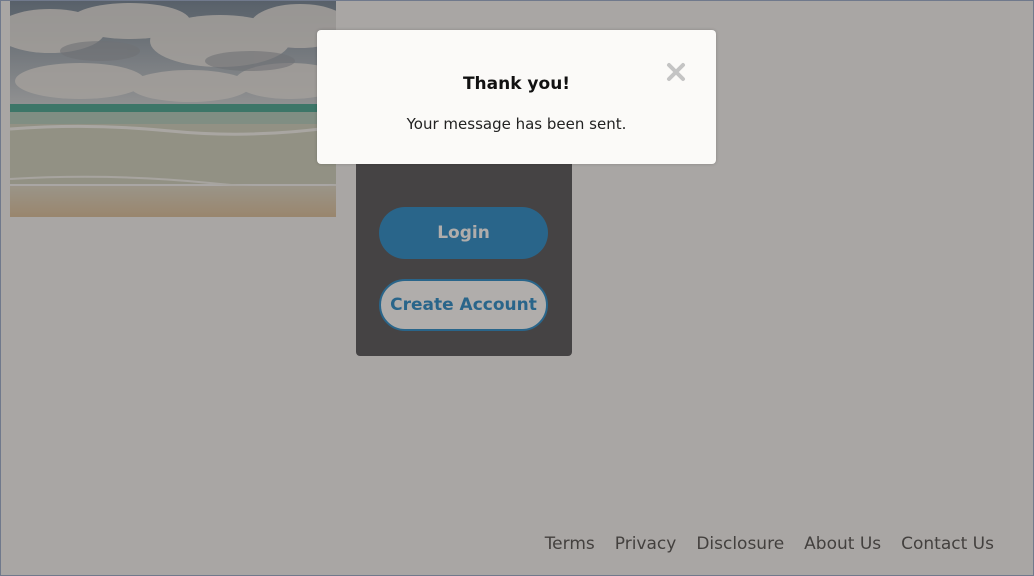 The height and width of the screenshot is (576, 1034). I want to click on modal-message: Your message has been sent., so click(516, 124).